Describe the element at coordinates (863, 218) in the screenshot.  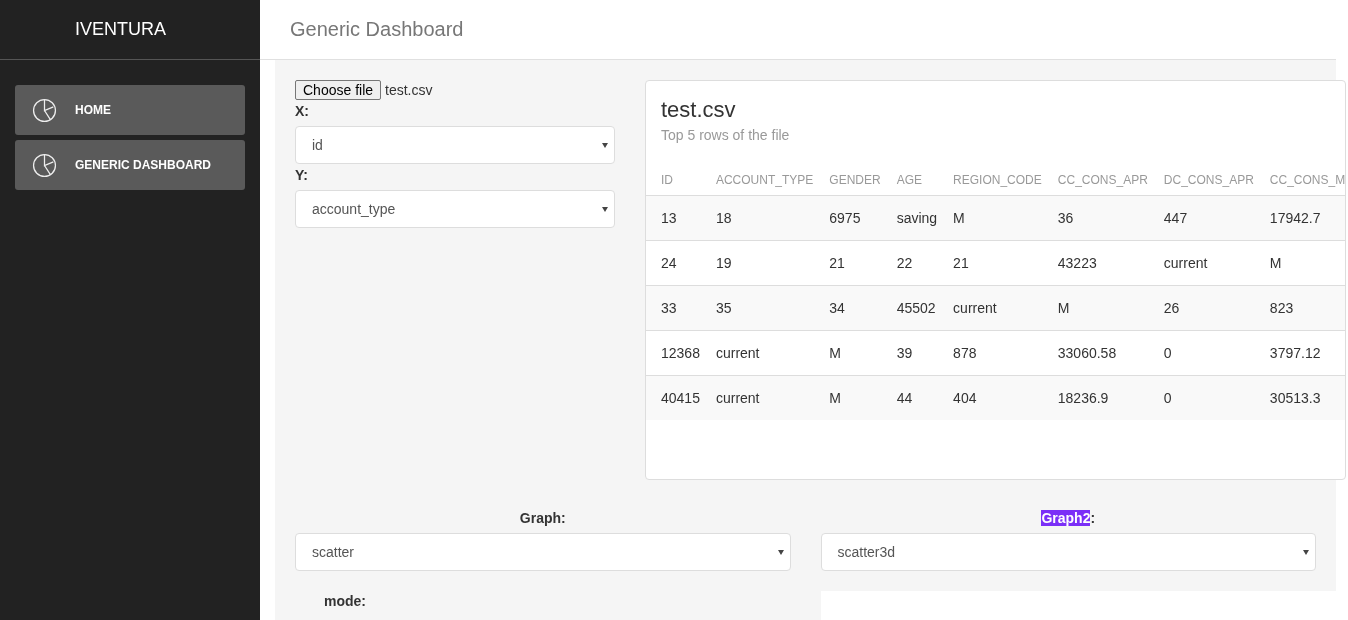
I see `table-cell: 6975` at that location.